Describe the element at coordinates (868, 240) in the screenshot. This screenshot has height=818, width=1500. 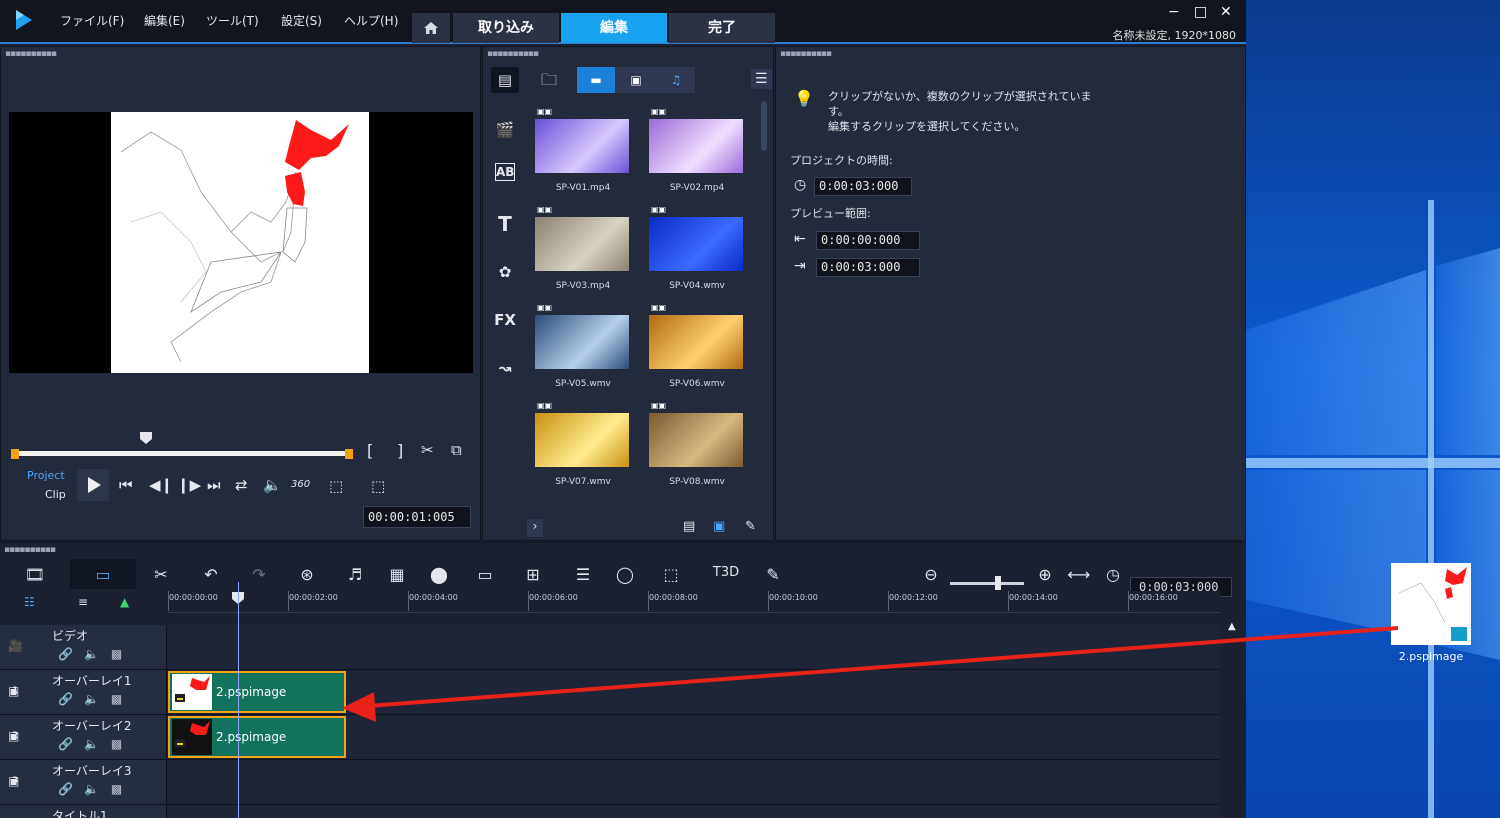
I see `range-start-field: 0:00:00:000` at that location.